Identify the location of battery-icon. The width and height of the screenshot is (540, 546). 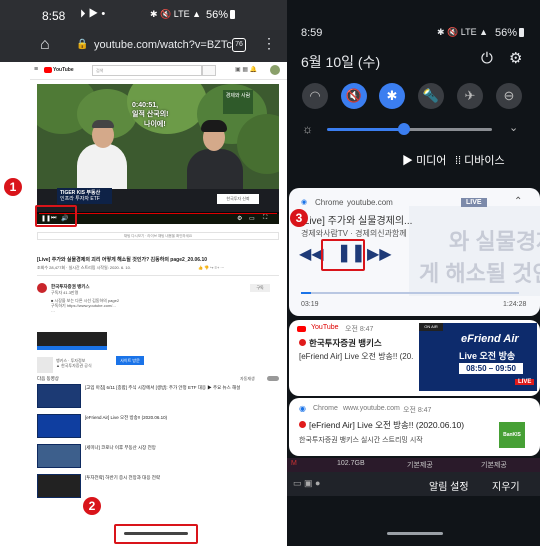
(232, 14).